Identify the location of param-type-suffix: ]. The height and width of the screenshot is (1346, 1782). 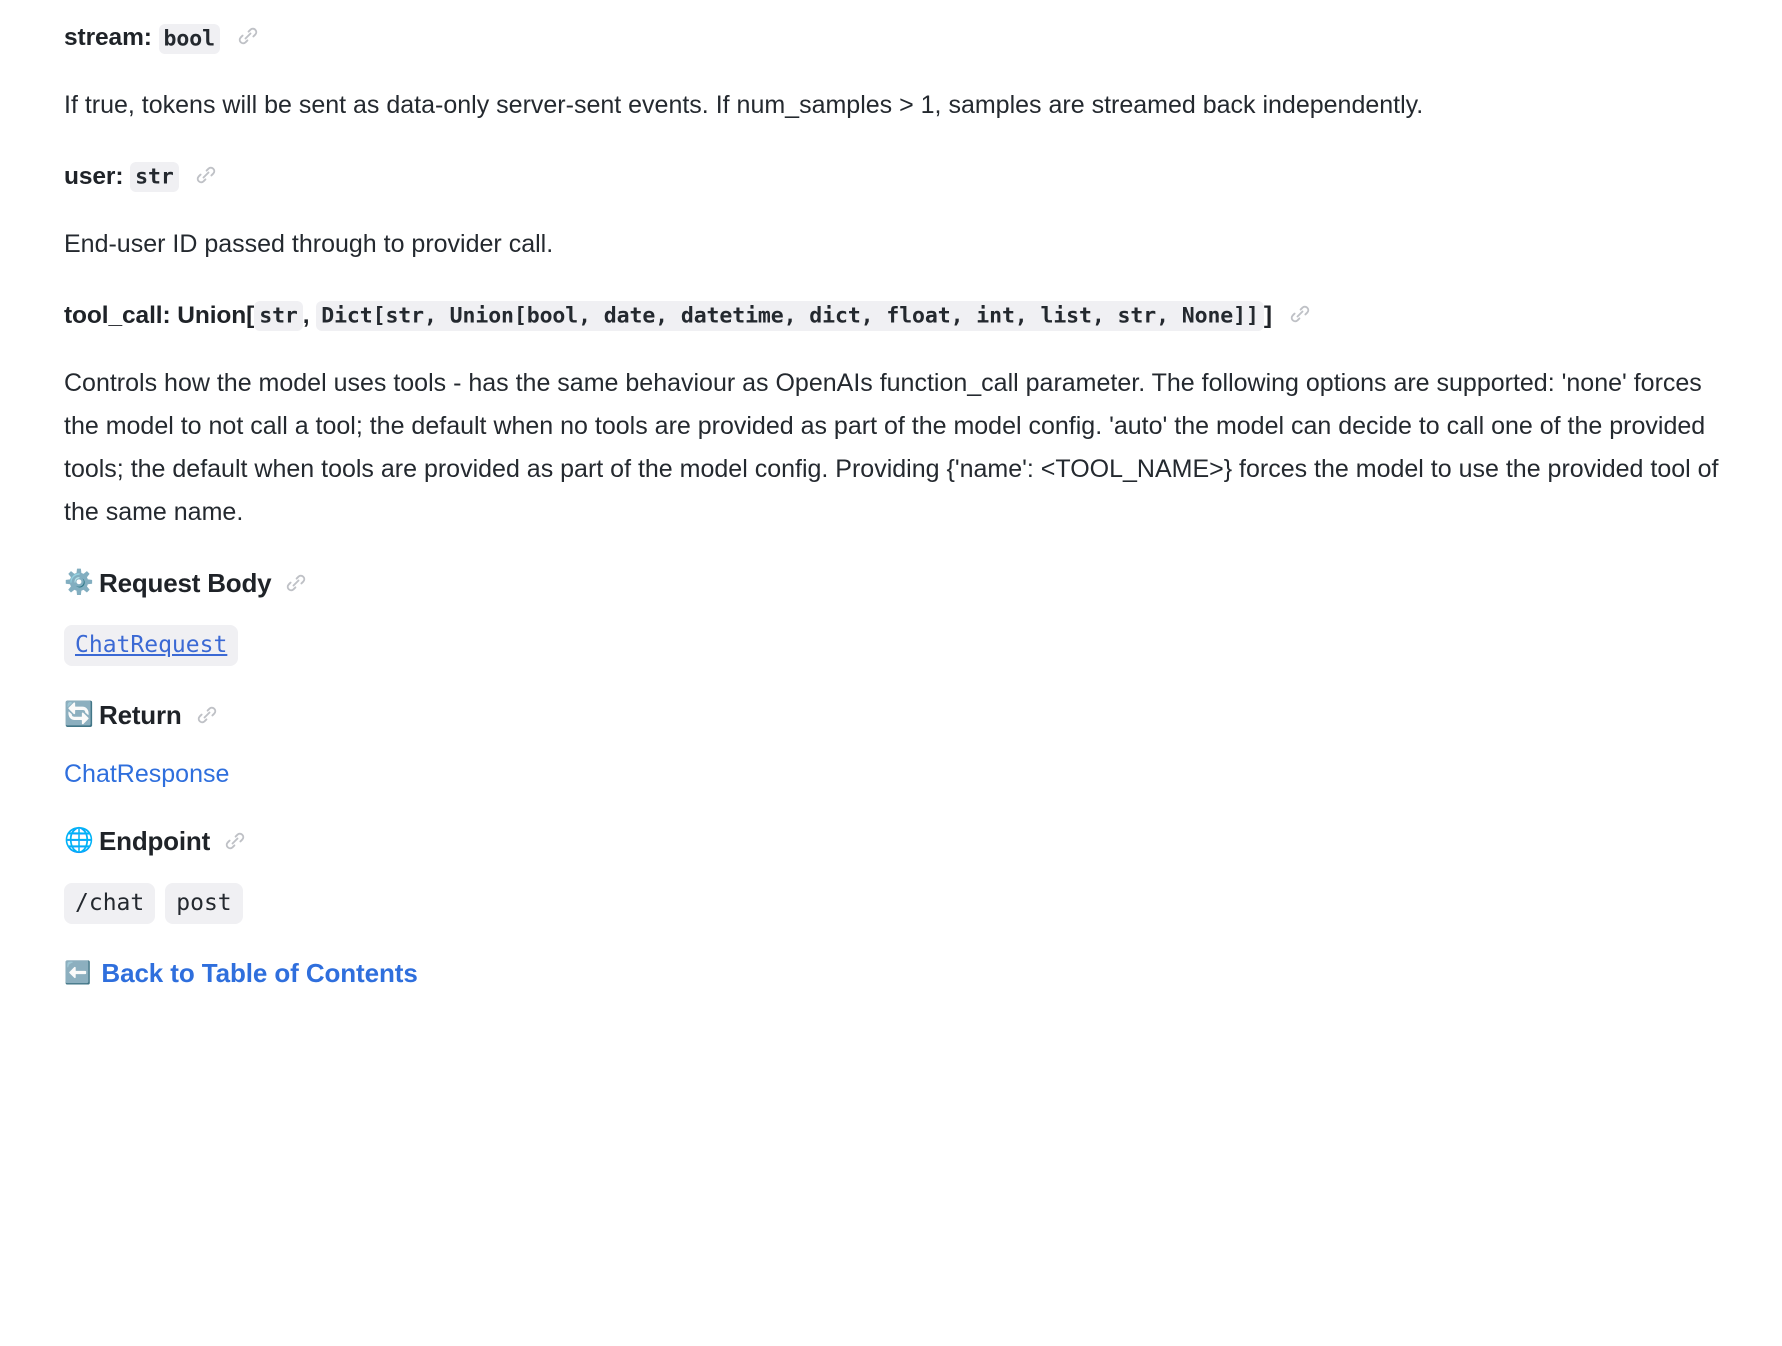
(1267, 315).